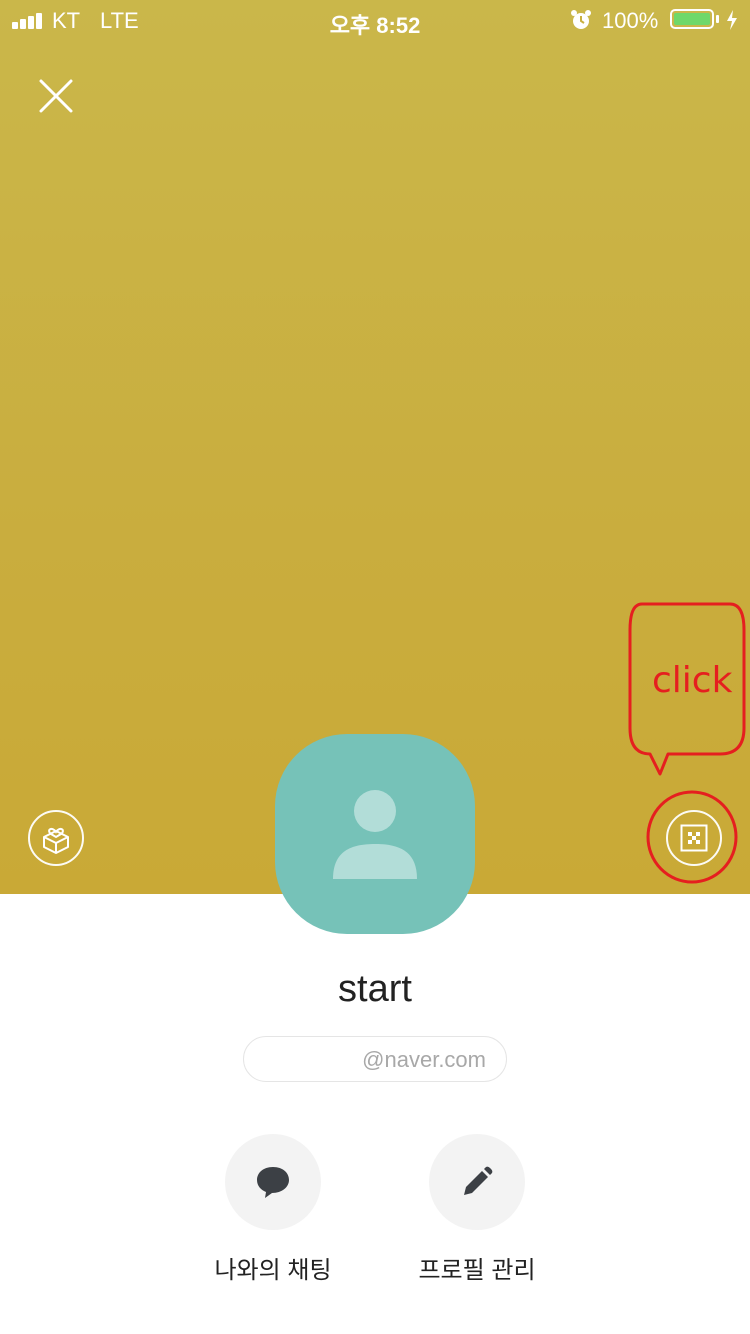 The height and width of the screenshot is (1334, 750). I want to click on battery-percentage: 100%, so click(630, 20).